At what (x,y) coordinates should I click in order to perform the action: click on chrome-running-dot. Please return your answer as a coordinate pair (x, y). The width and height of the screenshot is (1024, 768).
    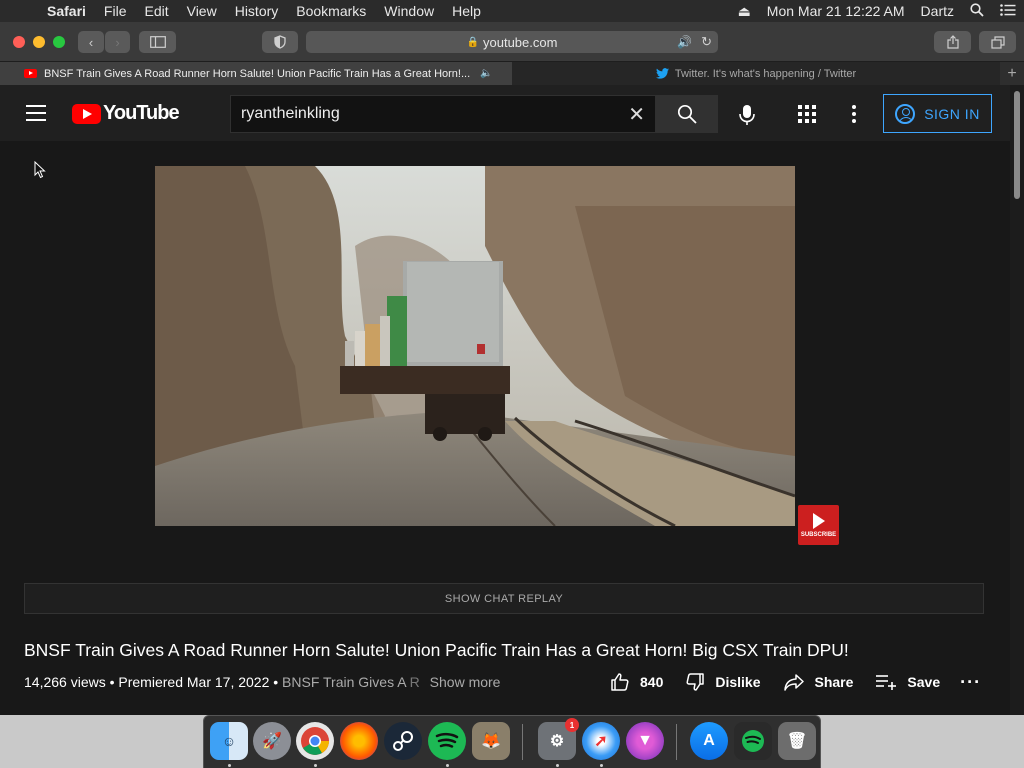
    Looking at the image, I should click on (315, 765).